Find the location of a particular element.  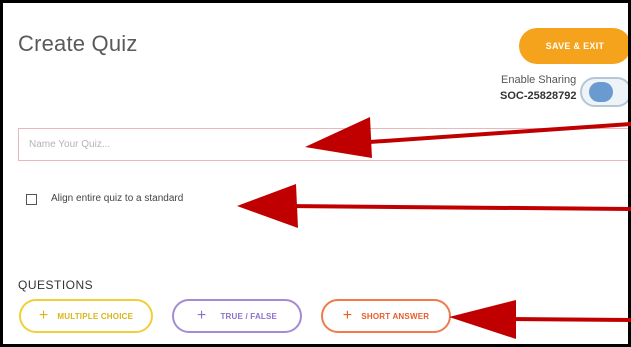

add-true-false-button: + TRUE / FALSE is located at coordinates (237, 316).